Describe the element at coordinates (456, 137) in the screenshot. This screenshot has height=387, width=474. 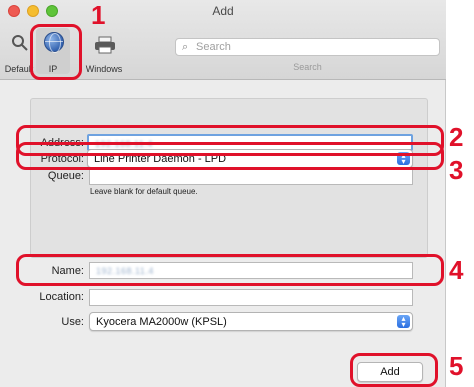
I see `callout-number-2: 2` at that location.